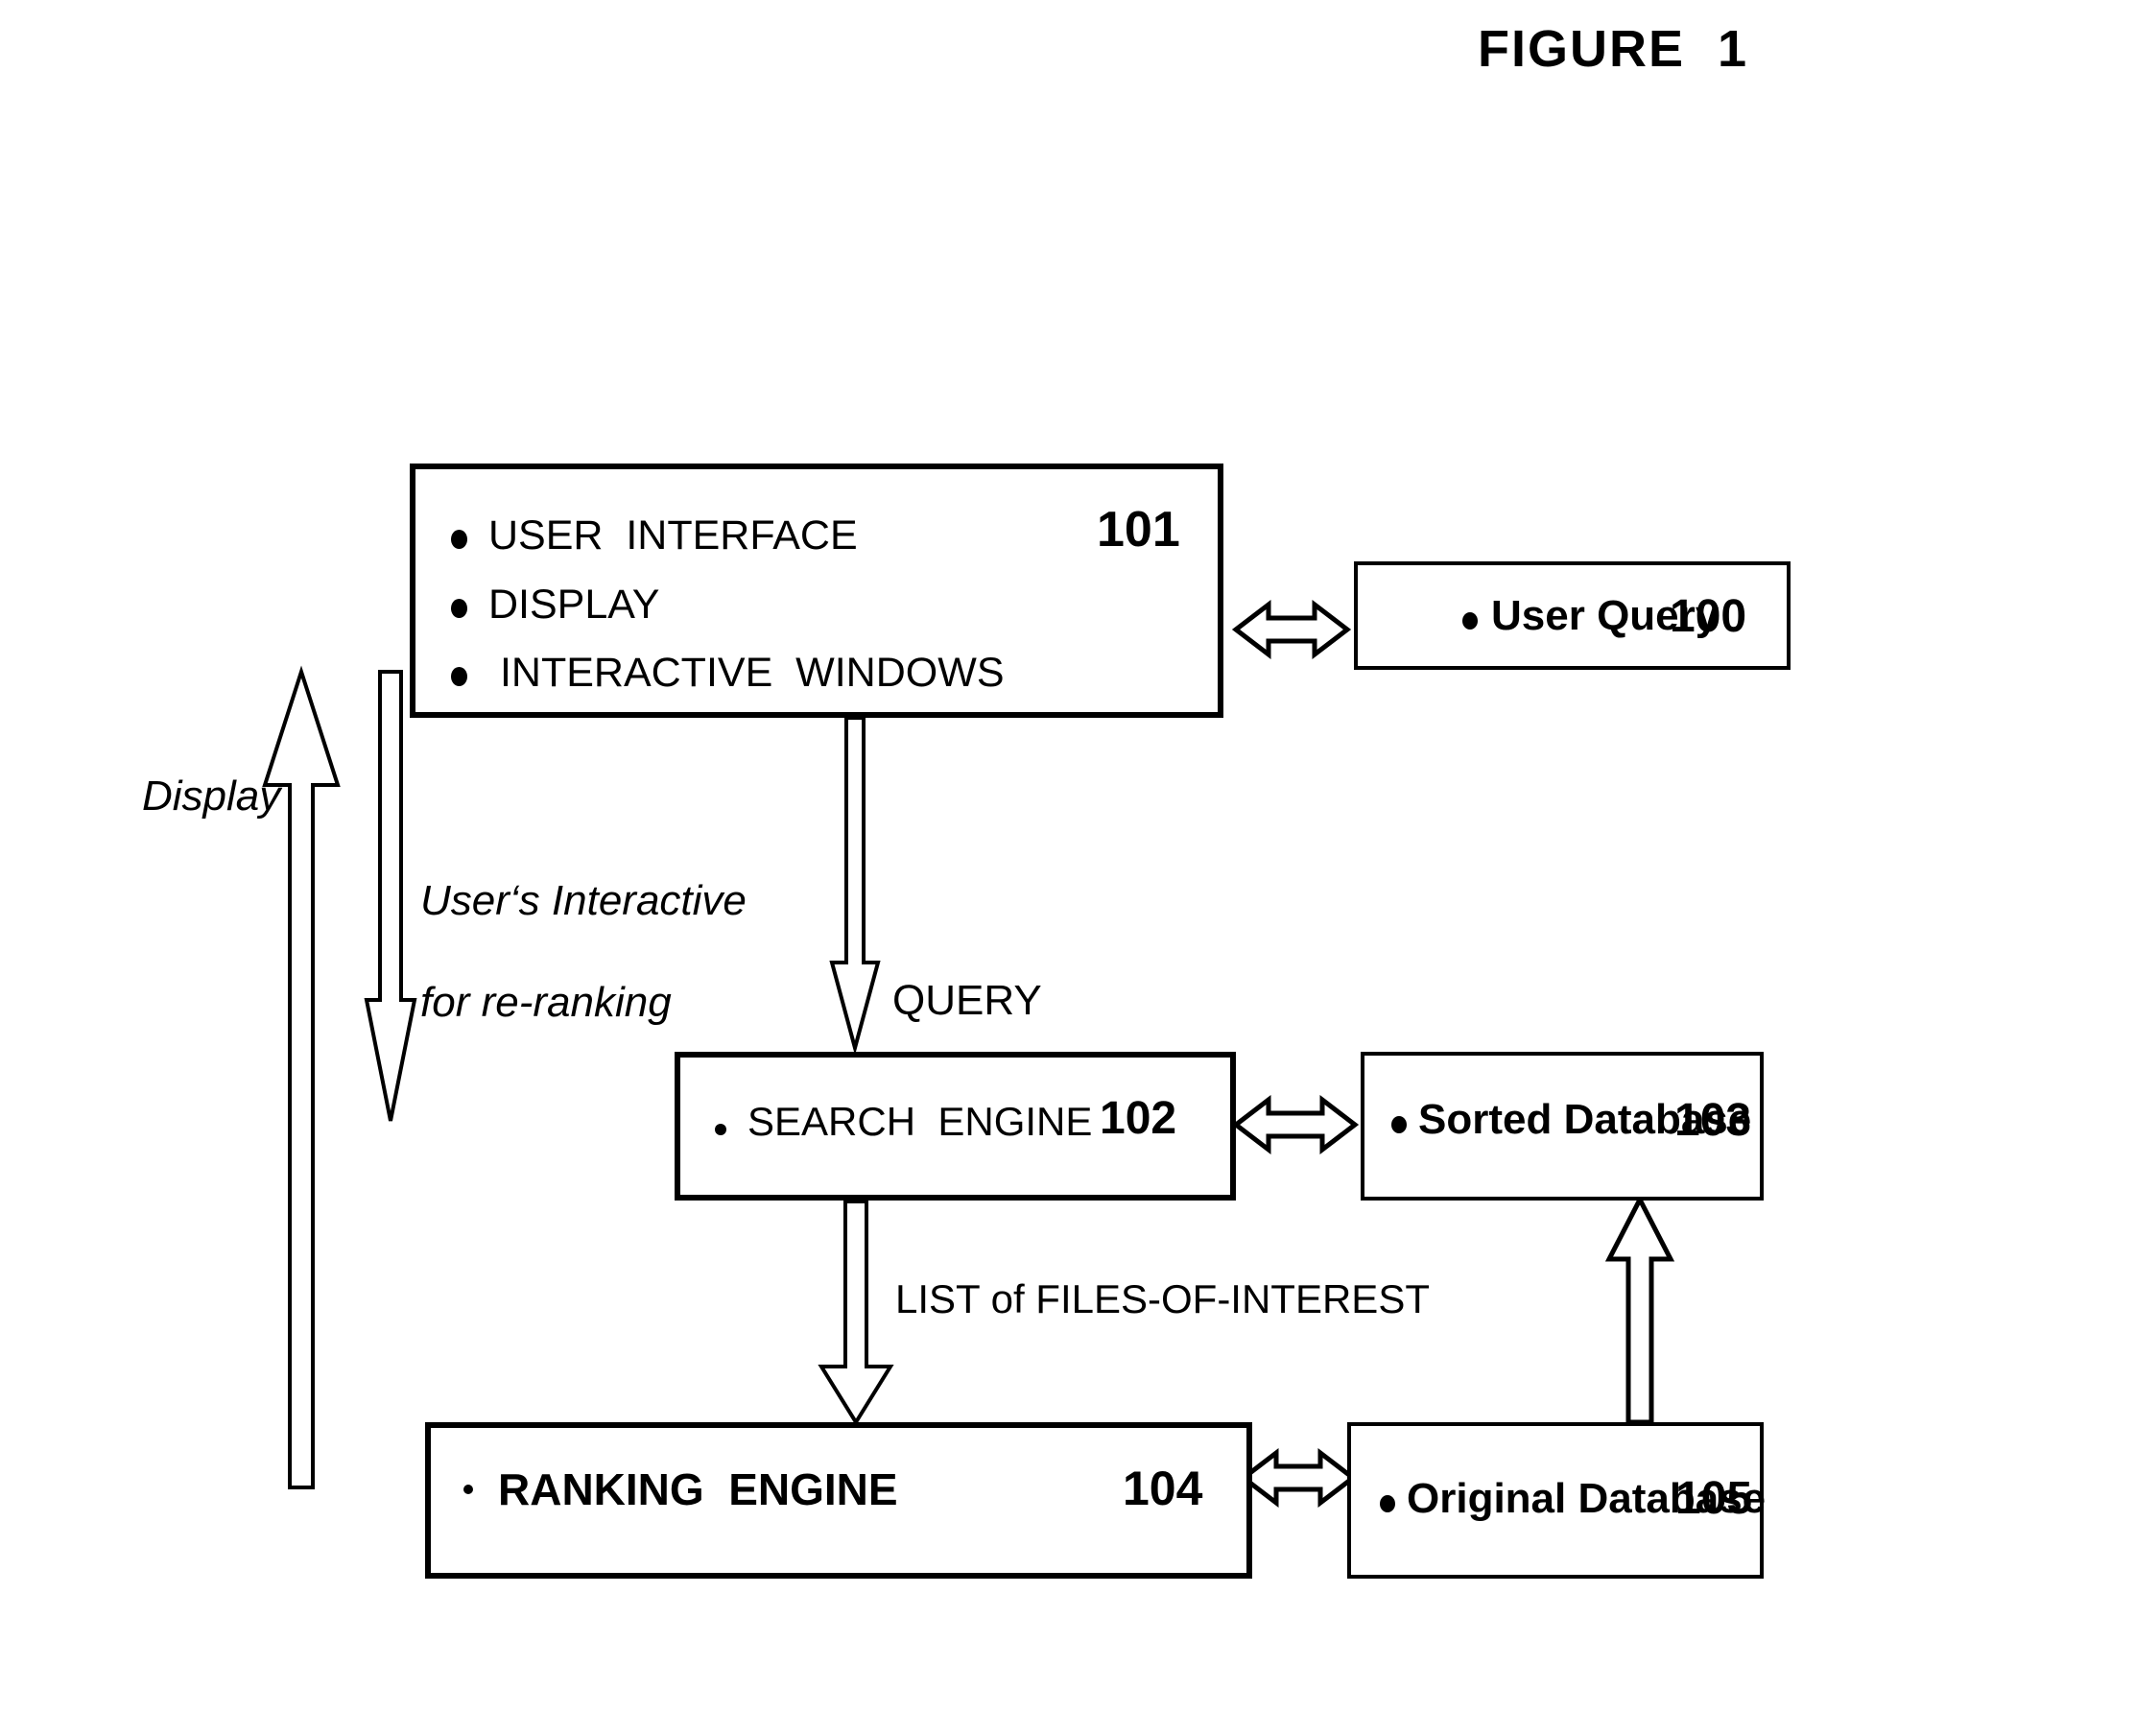 Image resolution: width=2135 pixels, height=1736 pixels. What do you see at coordinates (1298, 1478) in the screenshot?
I see `arrow-ranking-engine-to-original-database` at bounding box center [1298, 1478].